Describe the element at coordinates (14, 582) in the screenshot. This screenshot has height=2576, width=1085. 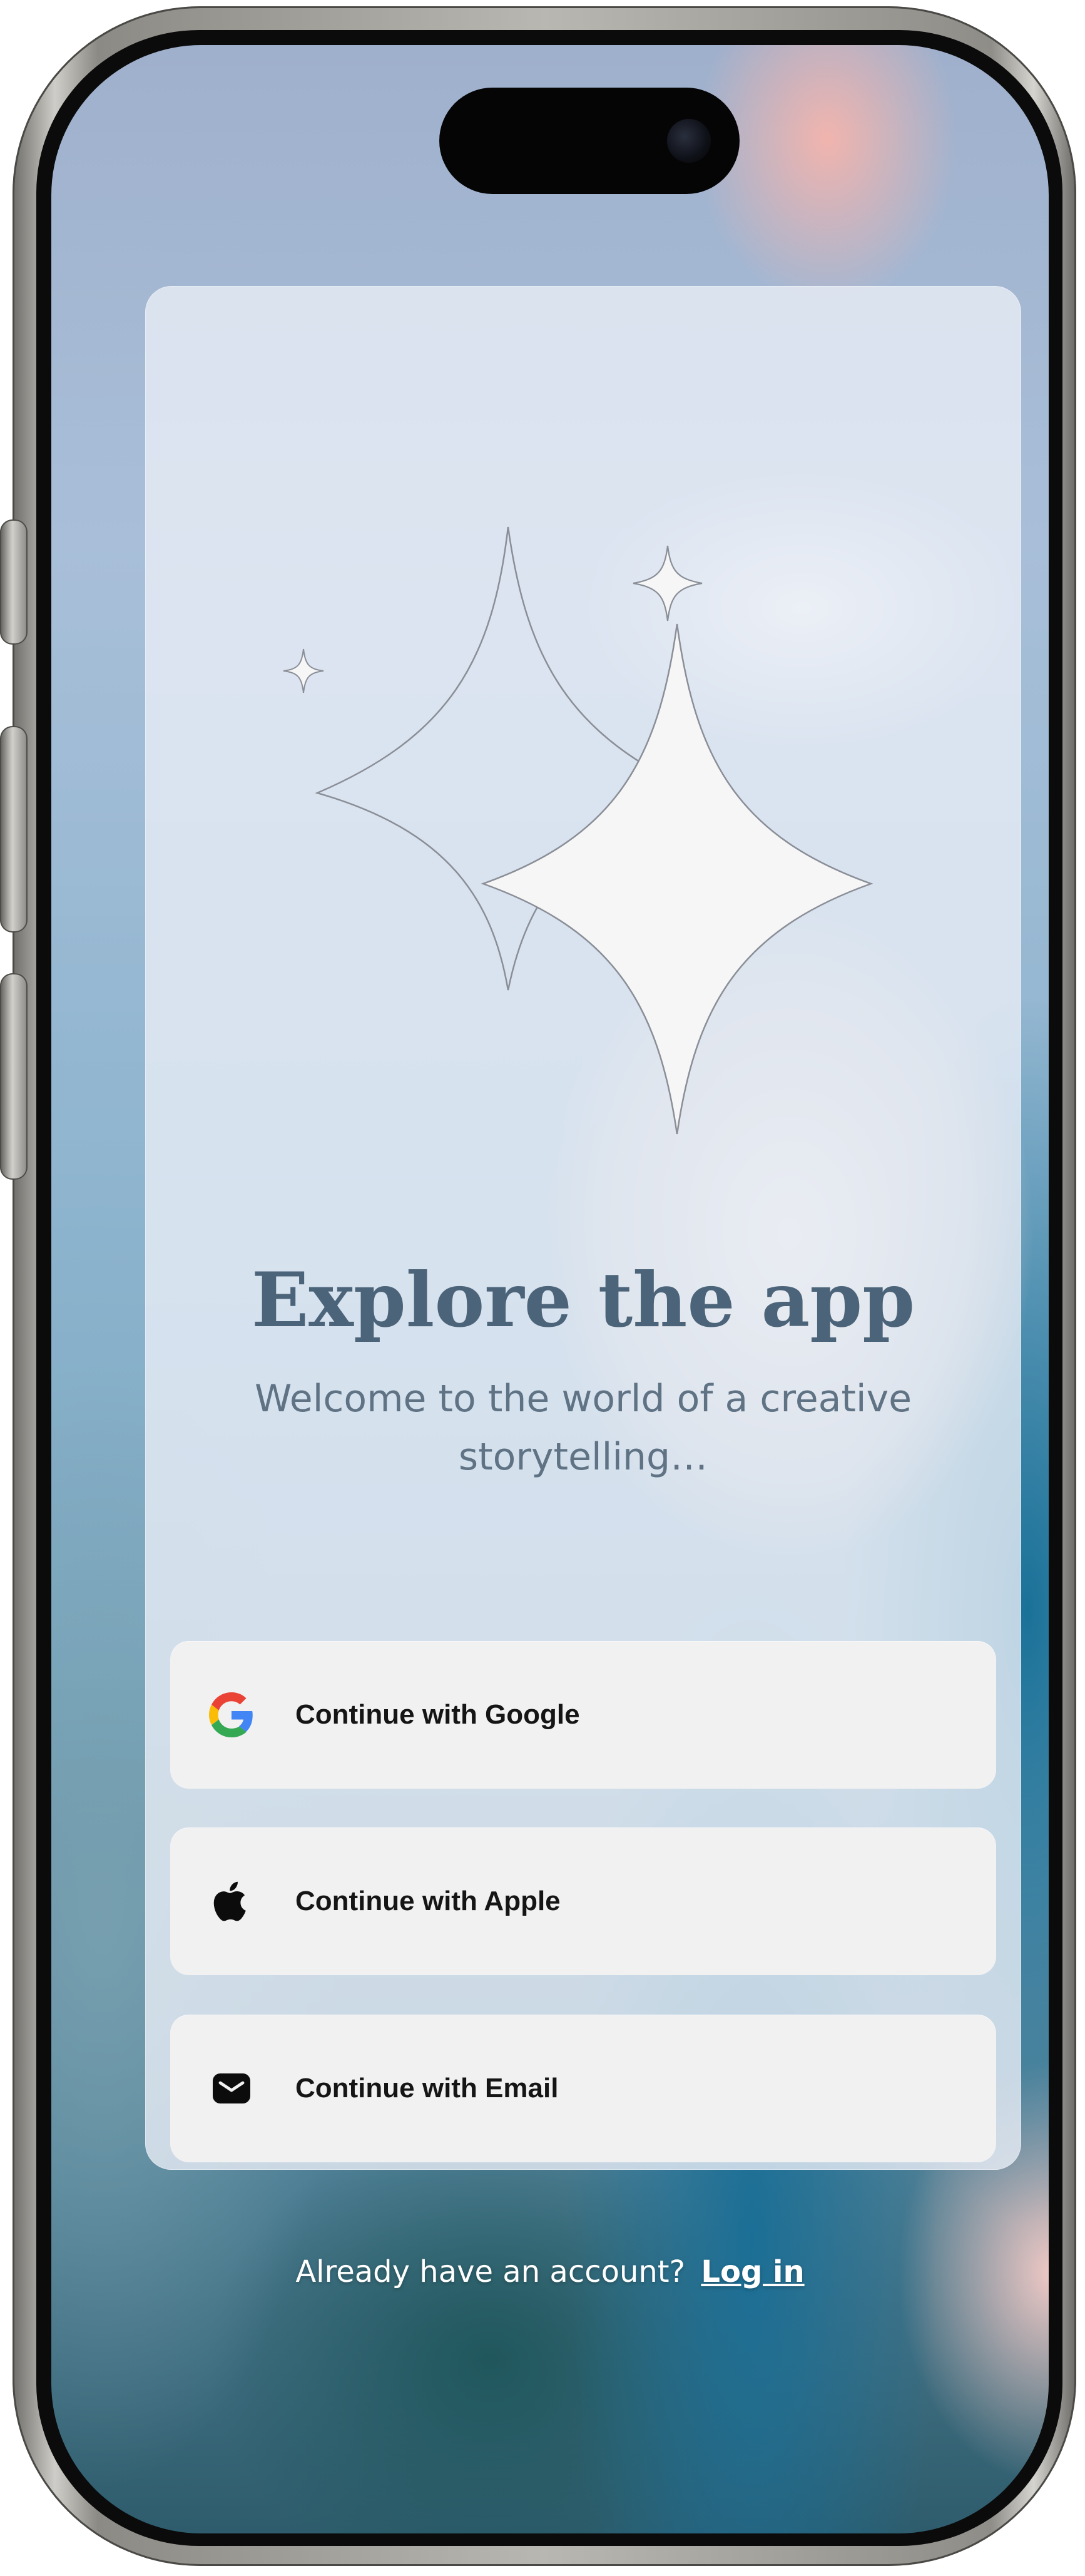
I see `action-button` at that location.